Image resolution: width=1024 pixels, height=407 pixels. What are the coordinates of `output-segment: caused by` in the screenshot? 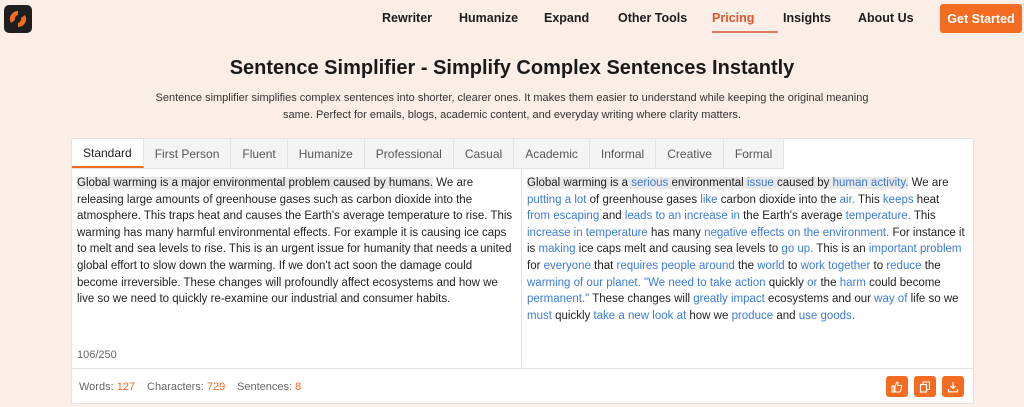 It's located at (803, 183).